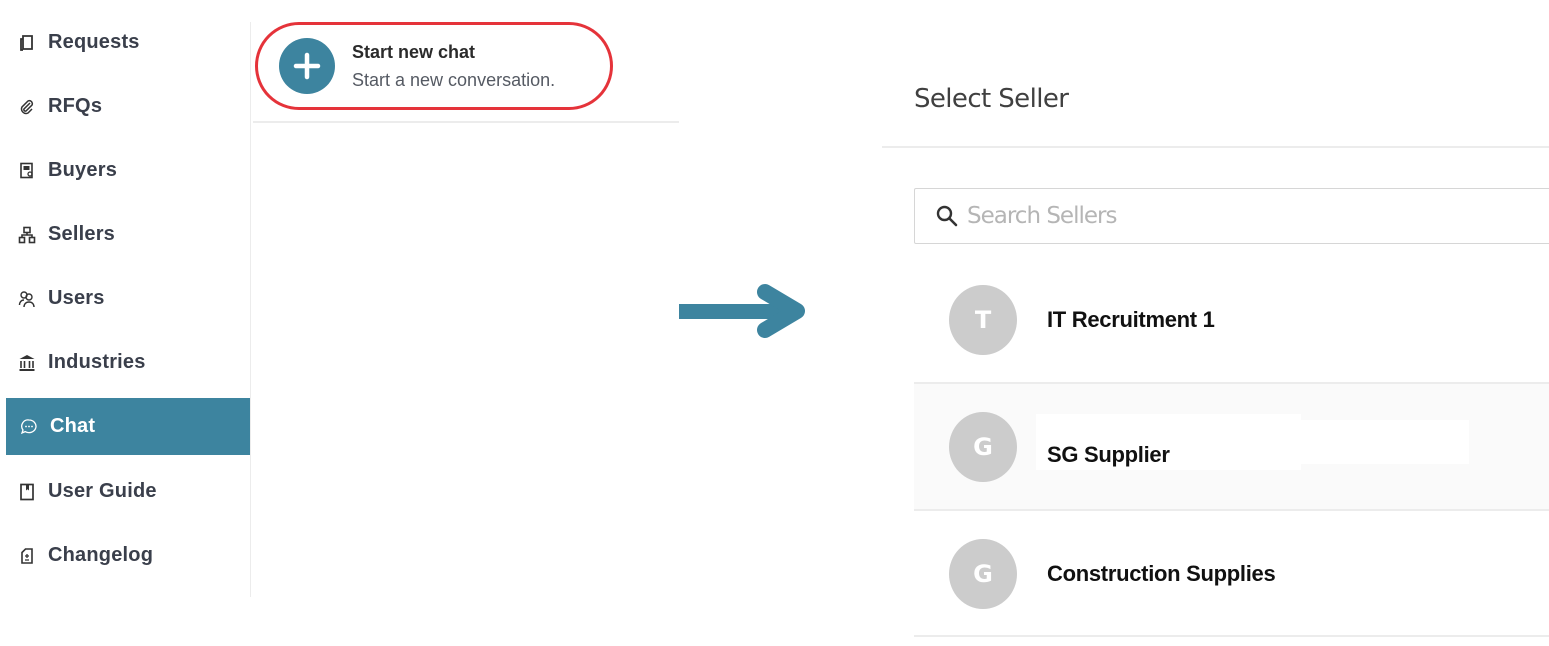  What do you see at coordinates (128, 426) in the screenshot?
I see `sidebar-item-chat: Chat` at bounding box center [128, 426].